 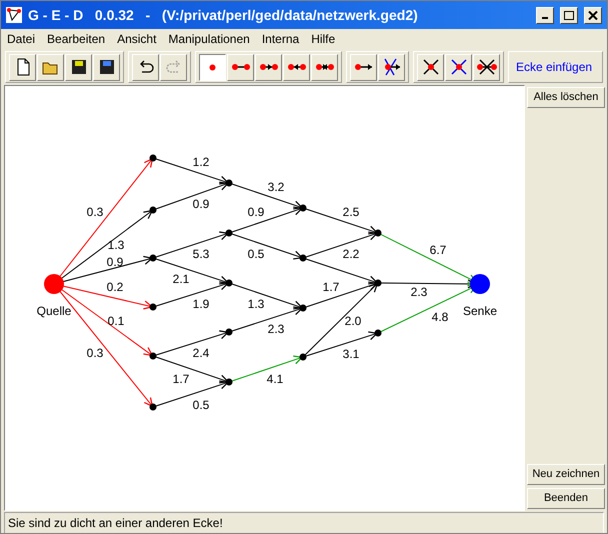 What do you see at coordinates (212, 67) in the screenshot?
I see `dot-icon` at bounding box center [212, 67].